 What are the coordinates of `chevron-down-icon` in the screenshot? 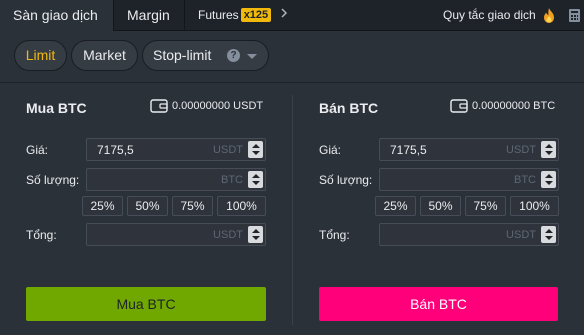 It's located at (252, 56).